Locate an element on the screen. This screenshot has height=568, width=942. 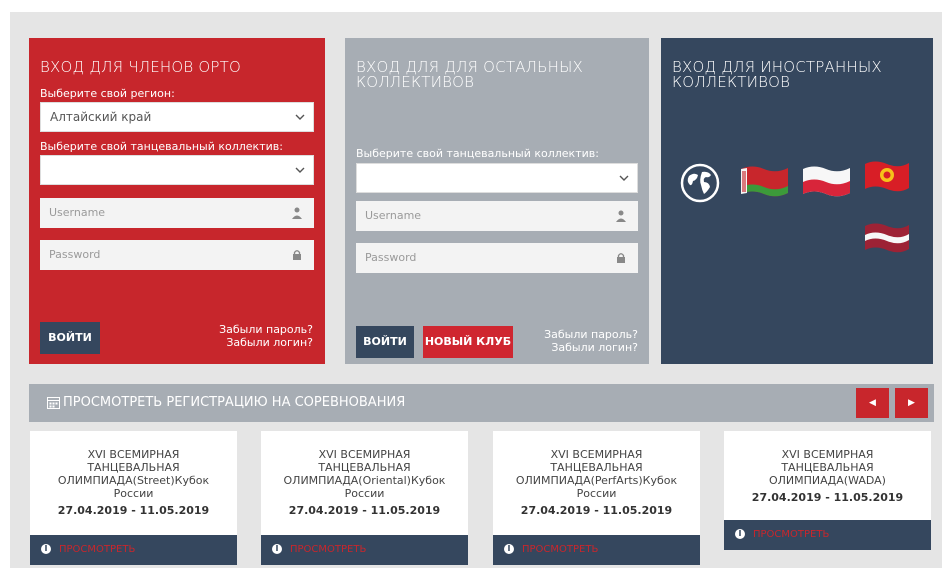
latvia-flag is located at coordinates (887, 238).